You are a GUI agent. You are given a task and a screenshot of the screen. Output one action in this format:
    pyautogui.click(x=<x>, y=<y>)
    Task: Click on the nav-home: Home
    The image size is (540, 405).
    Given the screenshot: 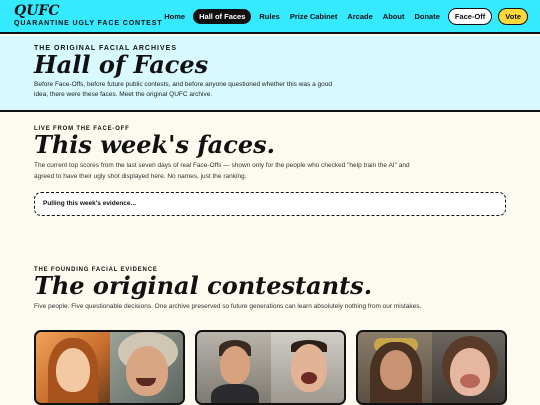 What is the action you would take?
    pyautogui.click(x=174, y=16)
    